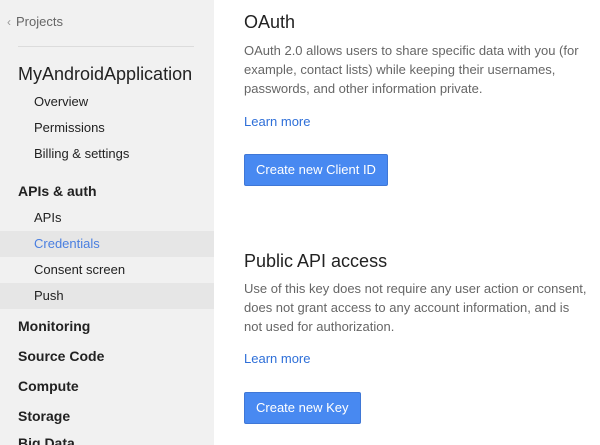 The image size is (600, 445). I want to click on sidebar-heading-source-code: Source Code, so click(61, 356).